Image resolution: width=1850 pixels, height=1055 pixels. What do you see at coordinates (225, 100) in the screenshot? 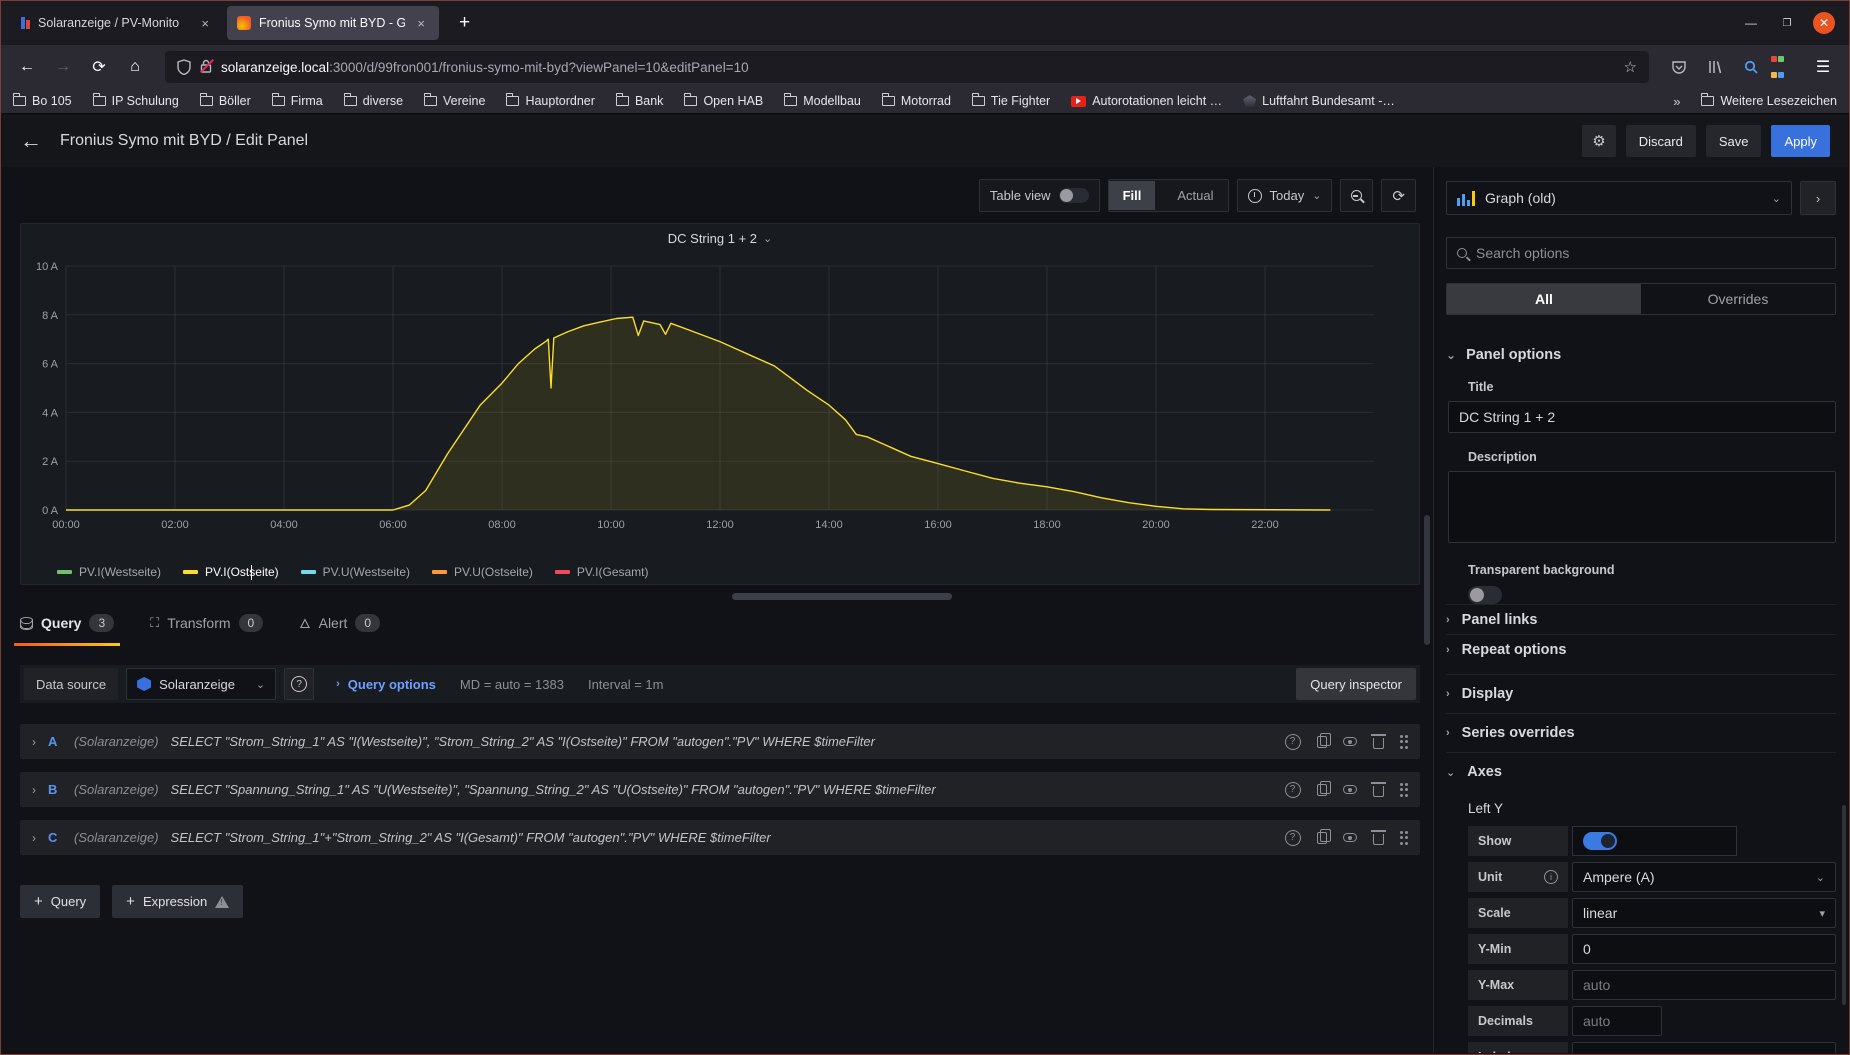
I see `bookmark-item: Böller` at bounding box center [225, 100].